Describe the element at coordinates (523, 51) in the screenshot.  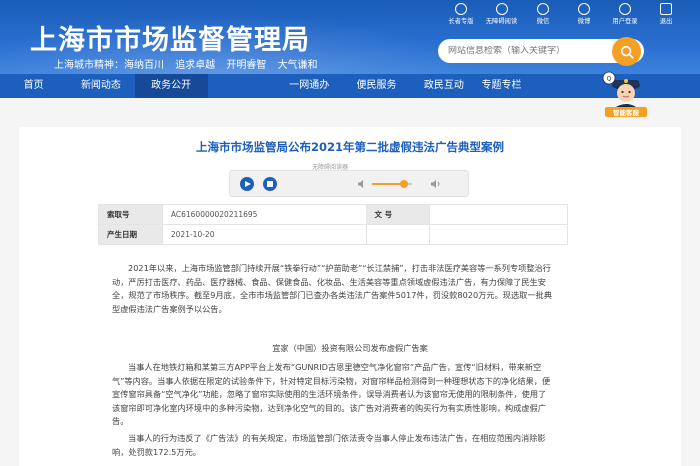
I see `search-input` at that location.